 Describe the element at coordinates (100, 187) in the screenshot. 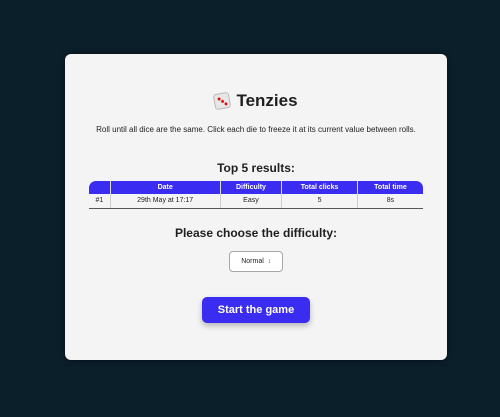

I see `column-rank` at that location.